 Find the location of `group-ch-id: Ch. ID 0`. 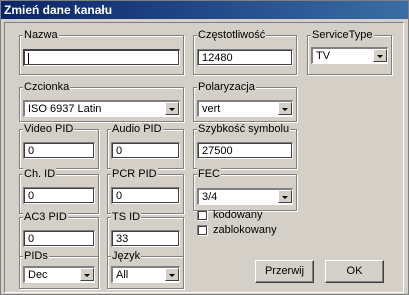

group-ch-id: Ch. ID 0 is located at coordinates (59, 191).